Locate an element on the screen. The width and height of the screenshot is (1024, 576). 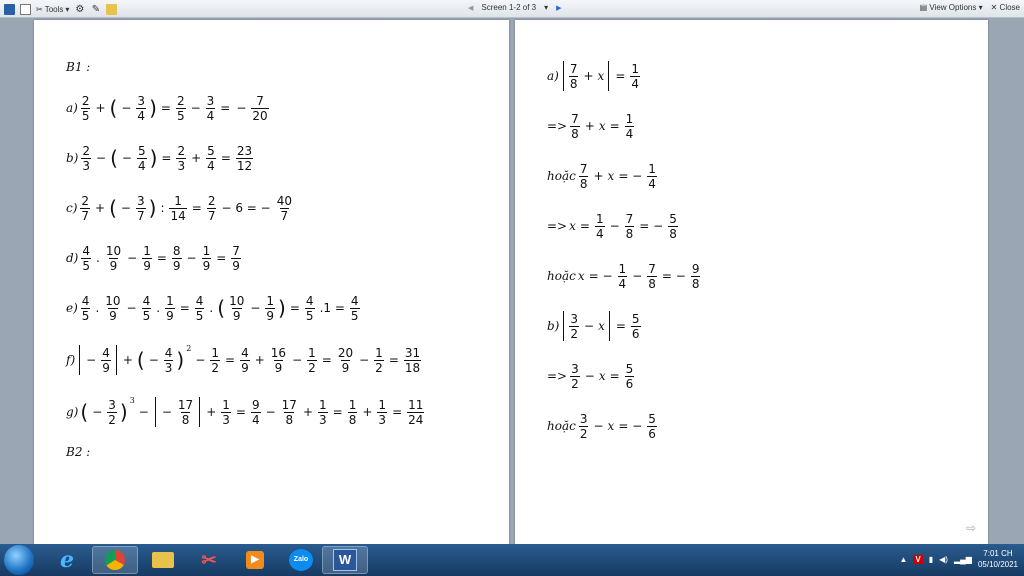
highlight-icon: ✎ is located at coordinates (95, 9).